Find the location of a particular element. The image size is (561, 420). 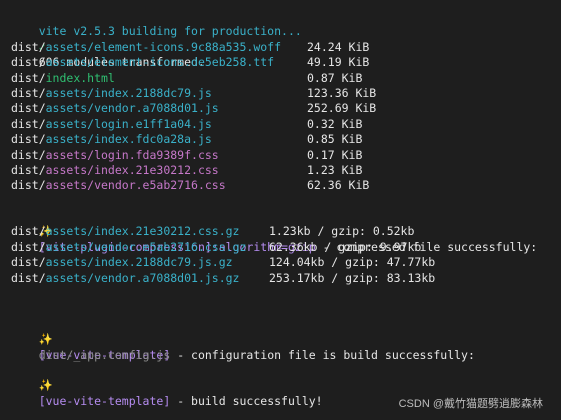

file-path: assets/index.2188dc79.js is located at coordinates (128, 92).